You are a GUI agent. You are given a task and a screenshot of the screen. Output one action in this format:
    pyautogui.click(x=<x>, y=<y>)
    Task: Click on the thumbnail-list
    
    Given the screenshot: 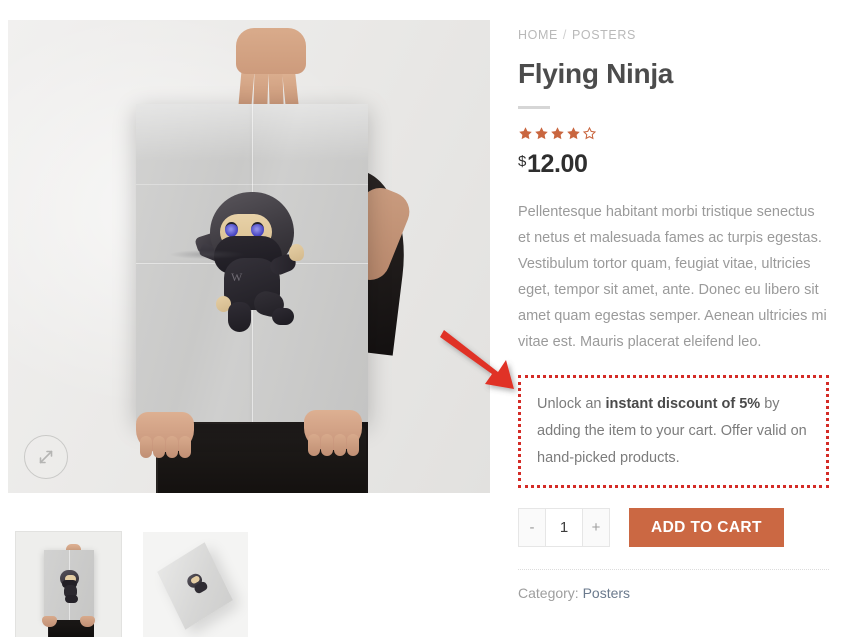 What is the action you would take?
    pyautogui.click(x=131, y=584)
    